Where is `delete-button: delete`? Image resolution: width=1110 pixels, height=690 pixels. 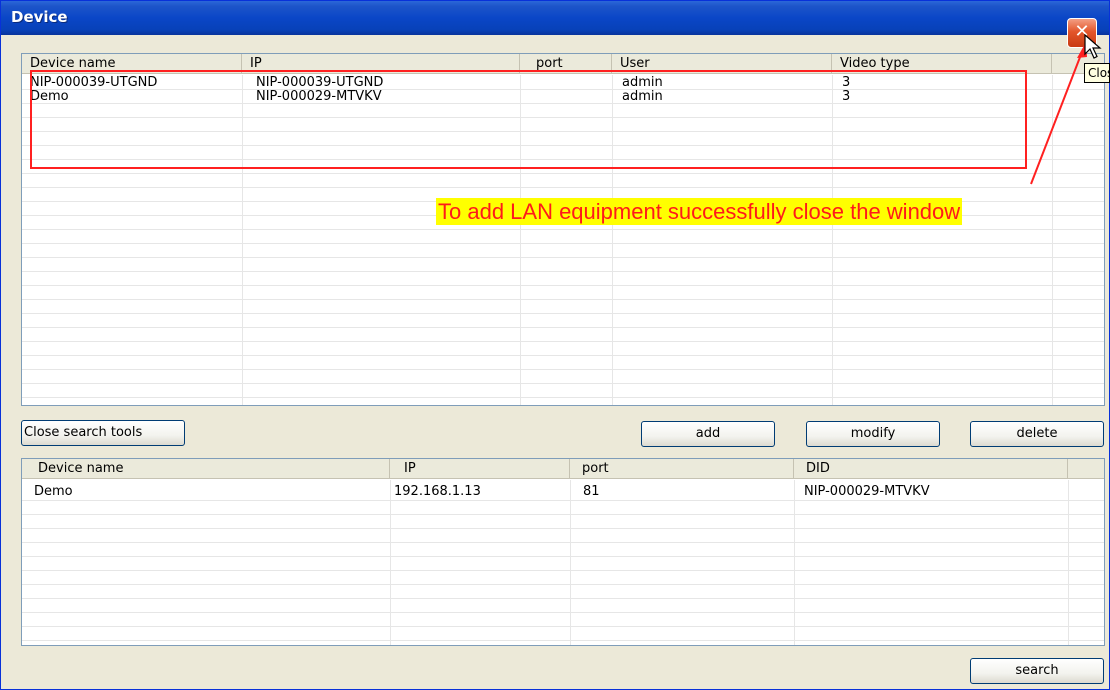 delete-button: delete is located at coordinates (1037, 434).